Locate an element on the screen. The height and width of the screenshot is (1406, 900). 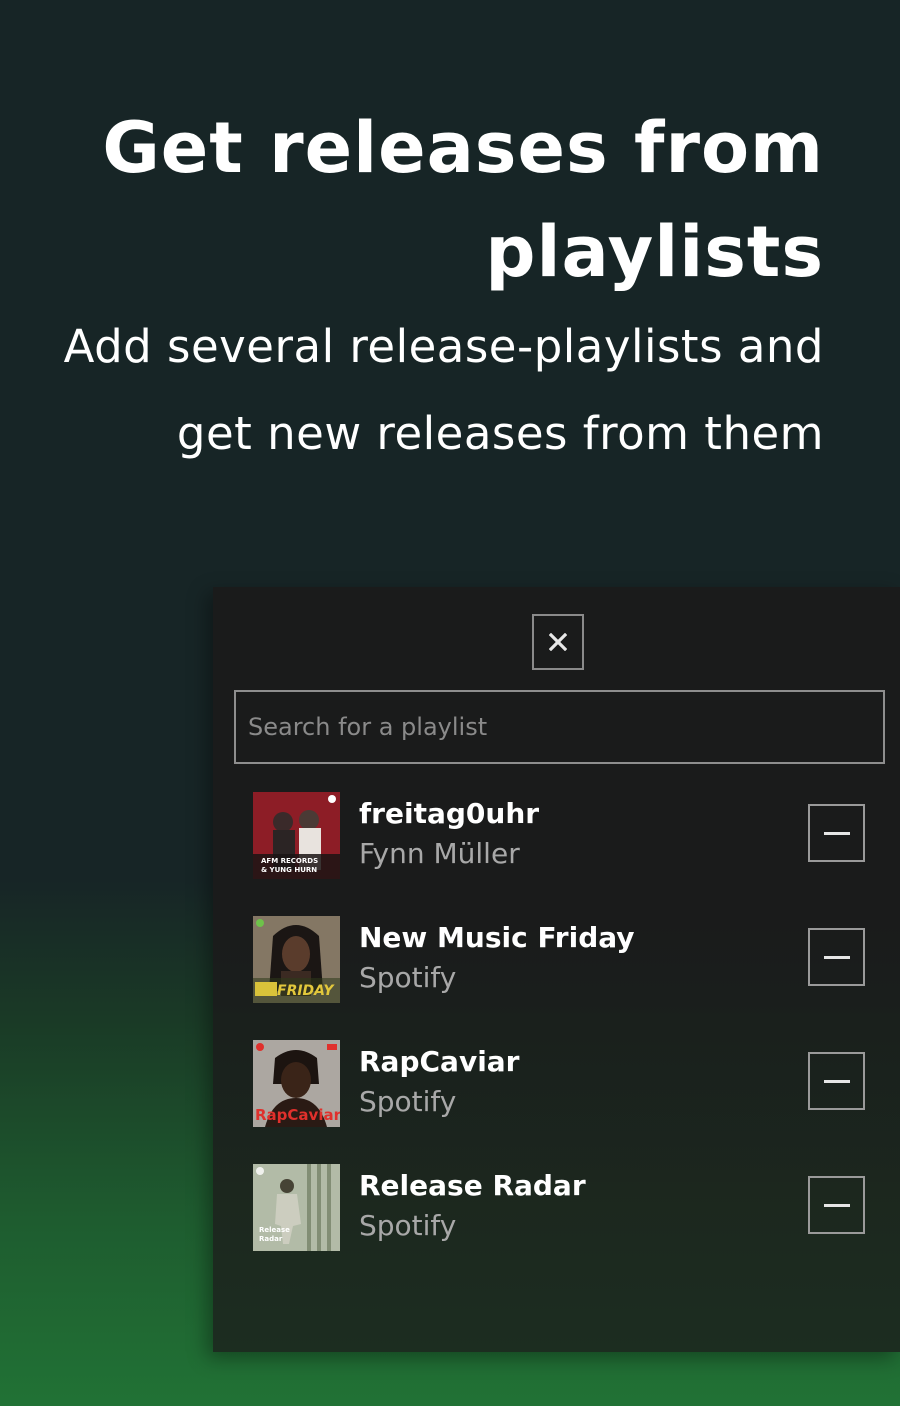
hero-title: Get releases from playlists is located at coordinates (444, 200).